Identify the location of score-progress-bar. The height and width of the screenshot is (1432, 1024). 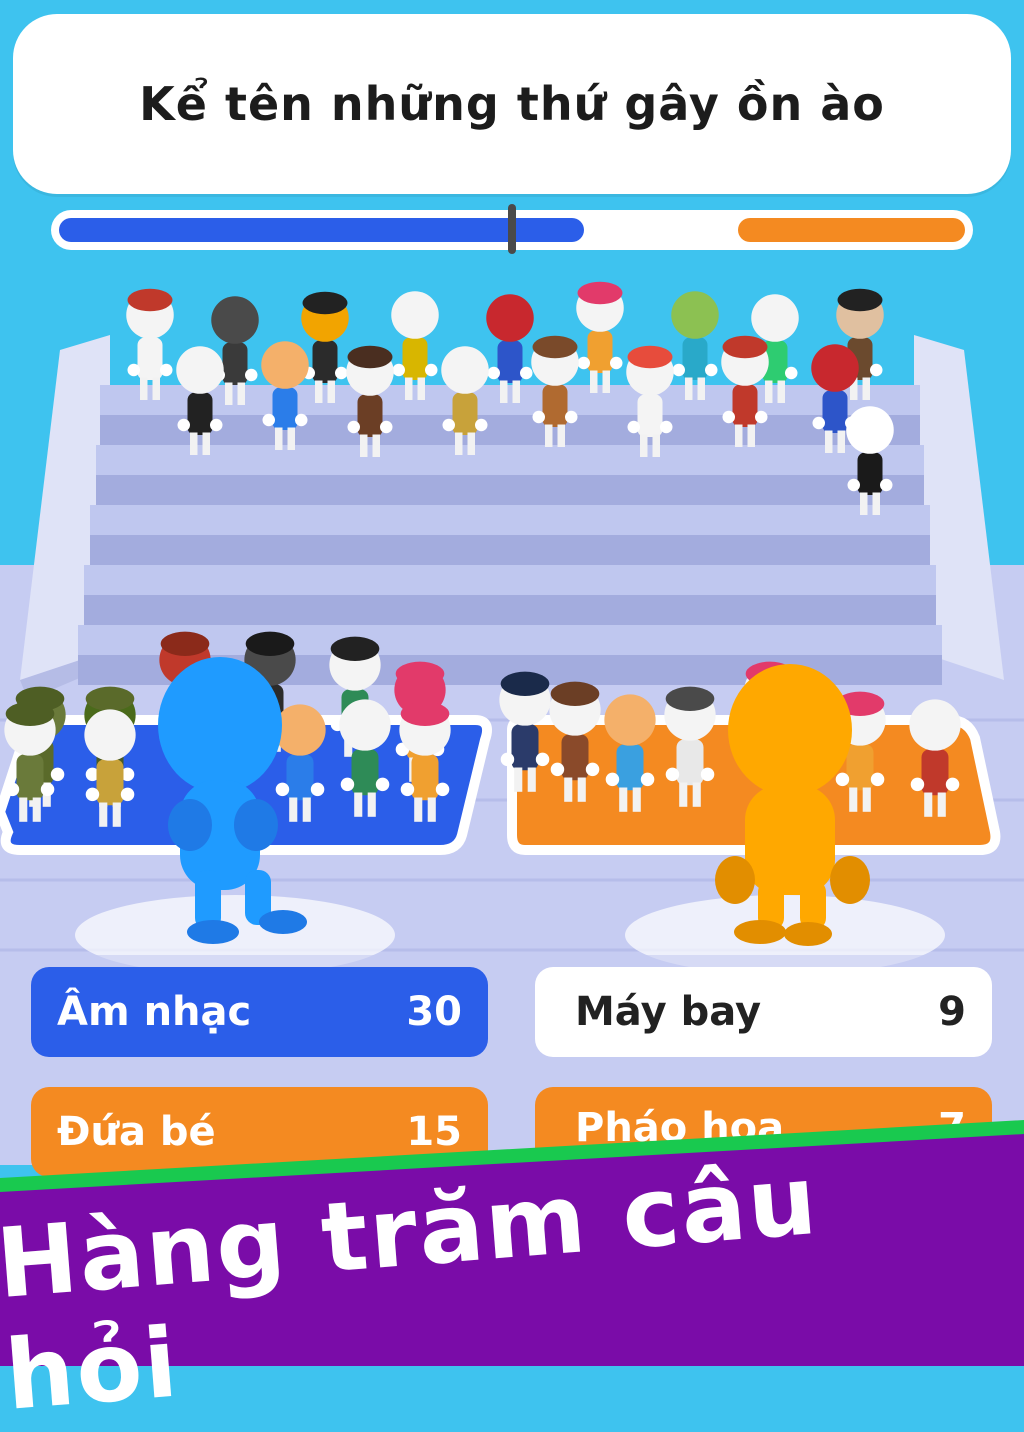
(512, 229).